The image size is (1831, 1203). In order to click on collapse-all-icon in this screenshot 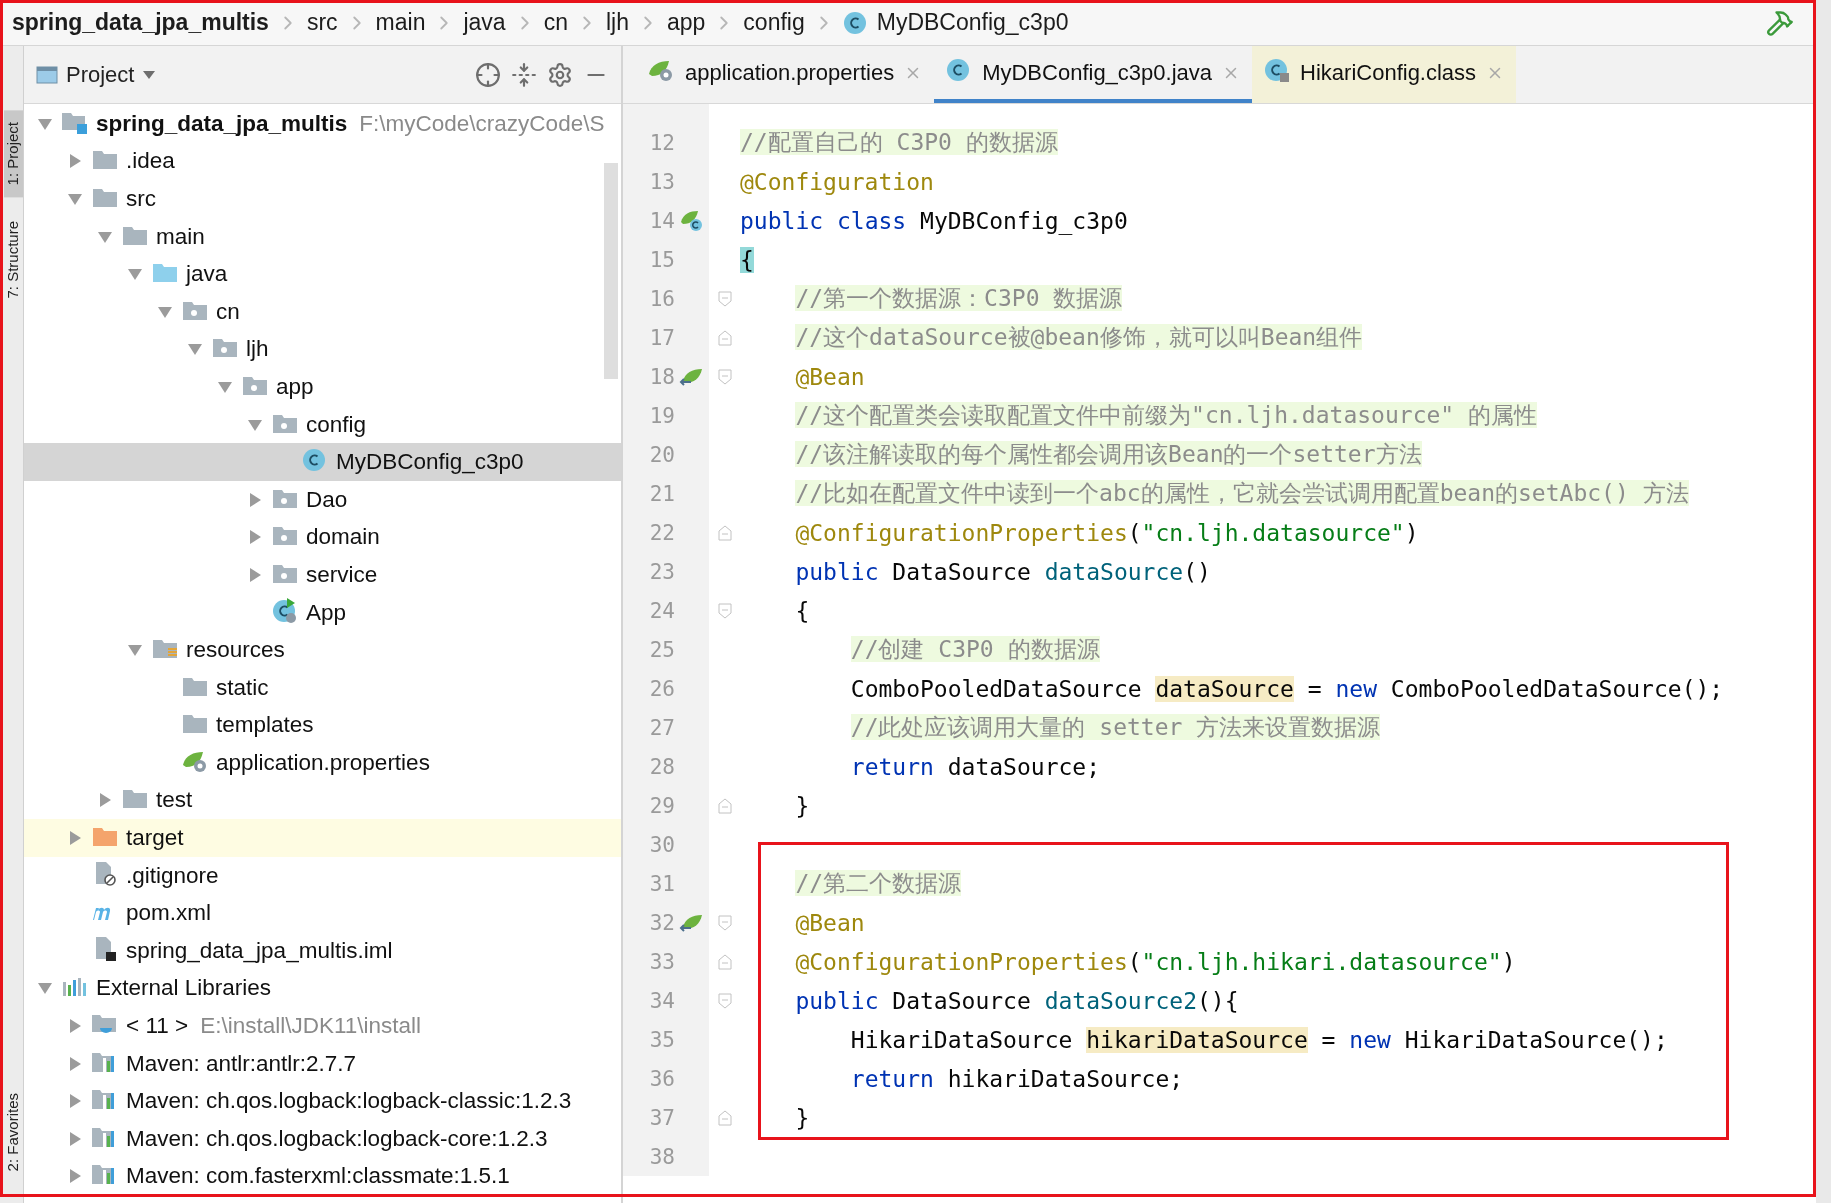, I will do `click(524, 74)`.